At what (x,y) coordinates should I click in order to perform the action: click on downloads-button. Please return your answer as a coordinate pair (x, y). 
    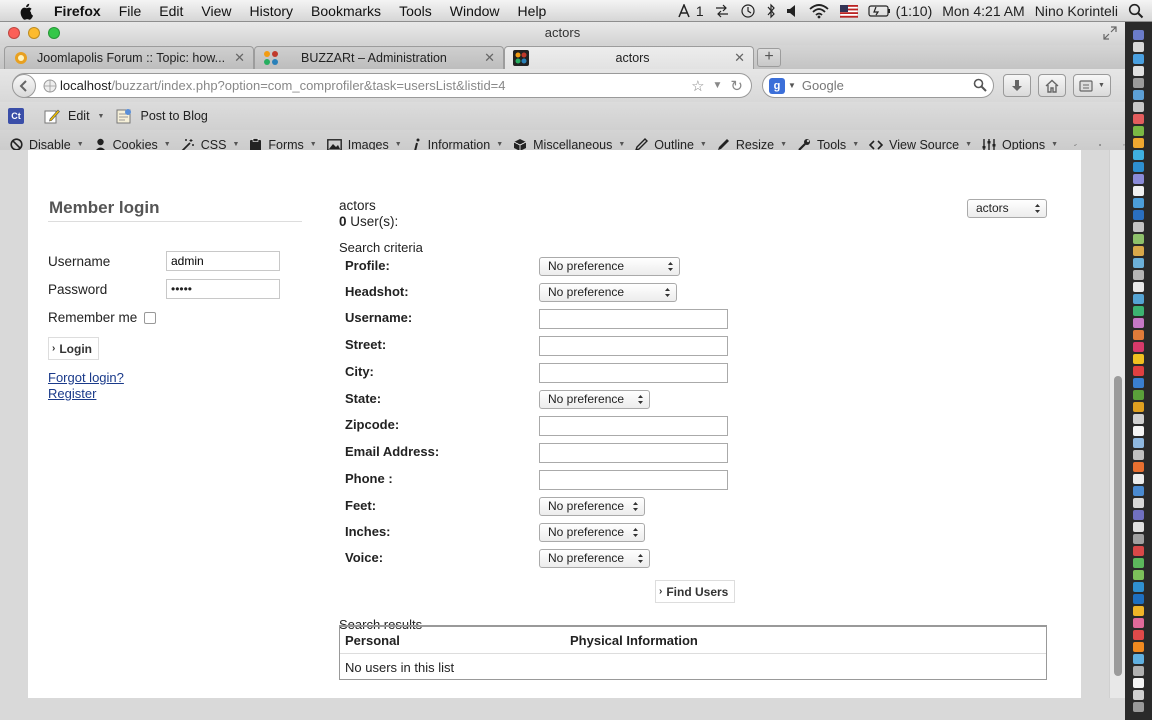
    Looking at the image, I should click on (1017, 85).